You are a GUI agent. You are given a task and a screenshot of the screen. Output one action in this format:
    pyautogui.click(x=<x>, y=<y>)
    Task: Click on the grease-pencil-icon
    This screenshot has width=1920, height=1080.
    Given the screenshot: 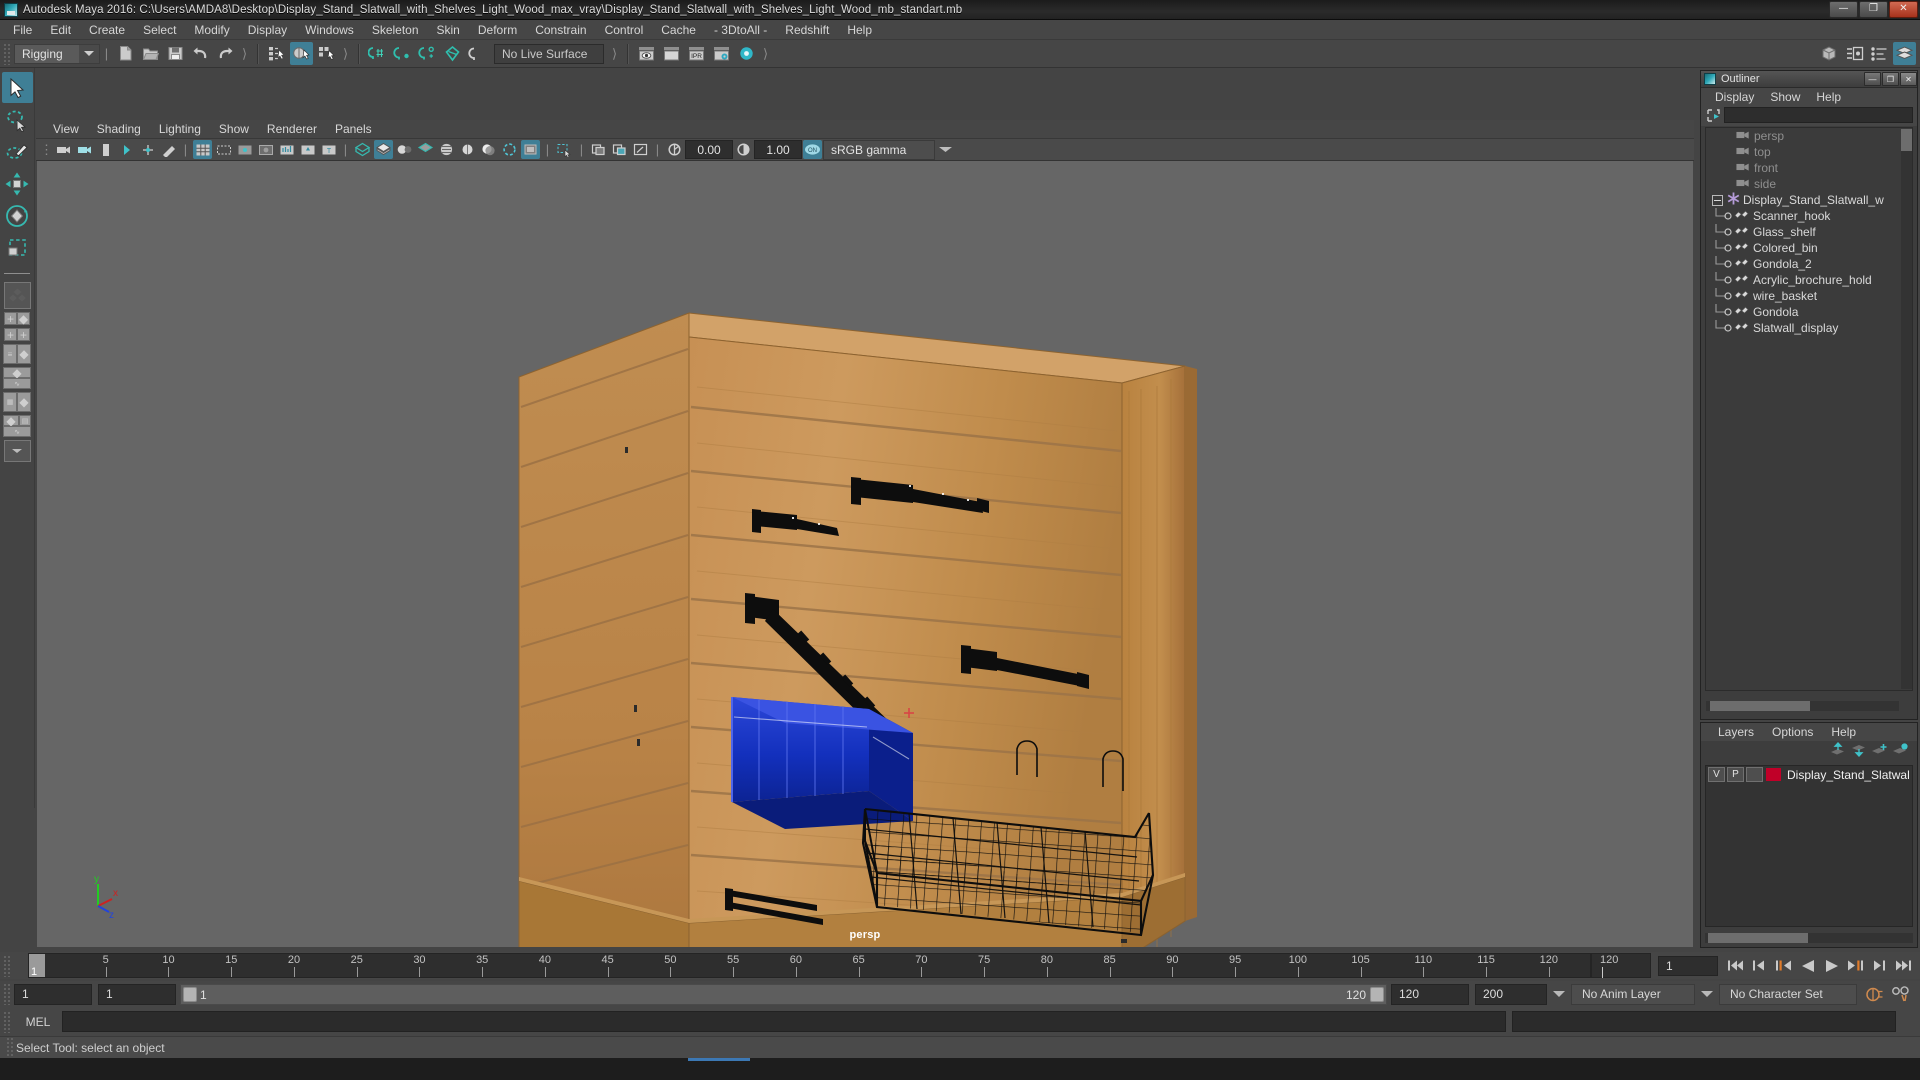 What is the action you would take?
    pyautogui.click(x=168, y=149)
    